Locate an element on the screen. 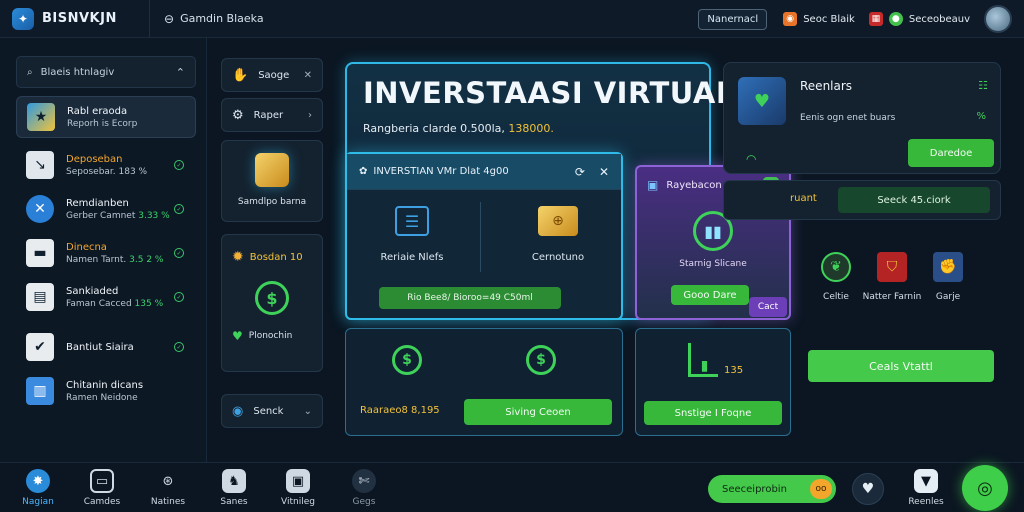  stack-icon: ☰ is located at coordinates (412, 221).